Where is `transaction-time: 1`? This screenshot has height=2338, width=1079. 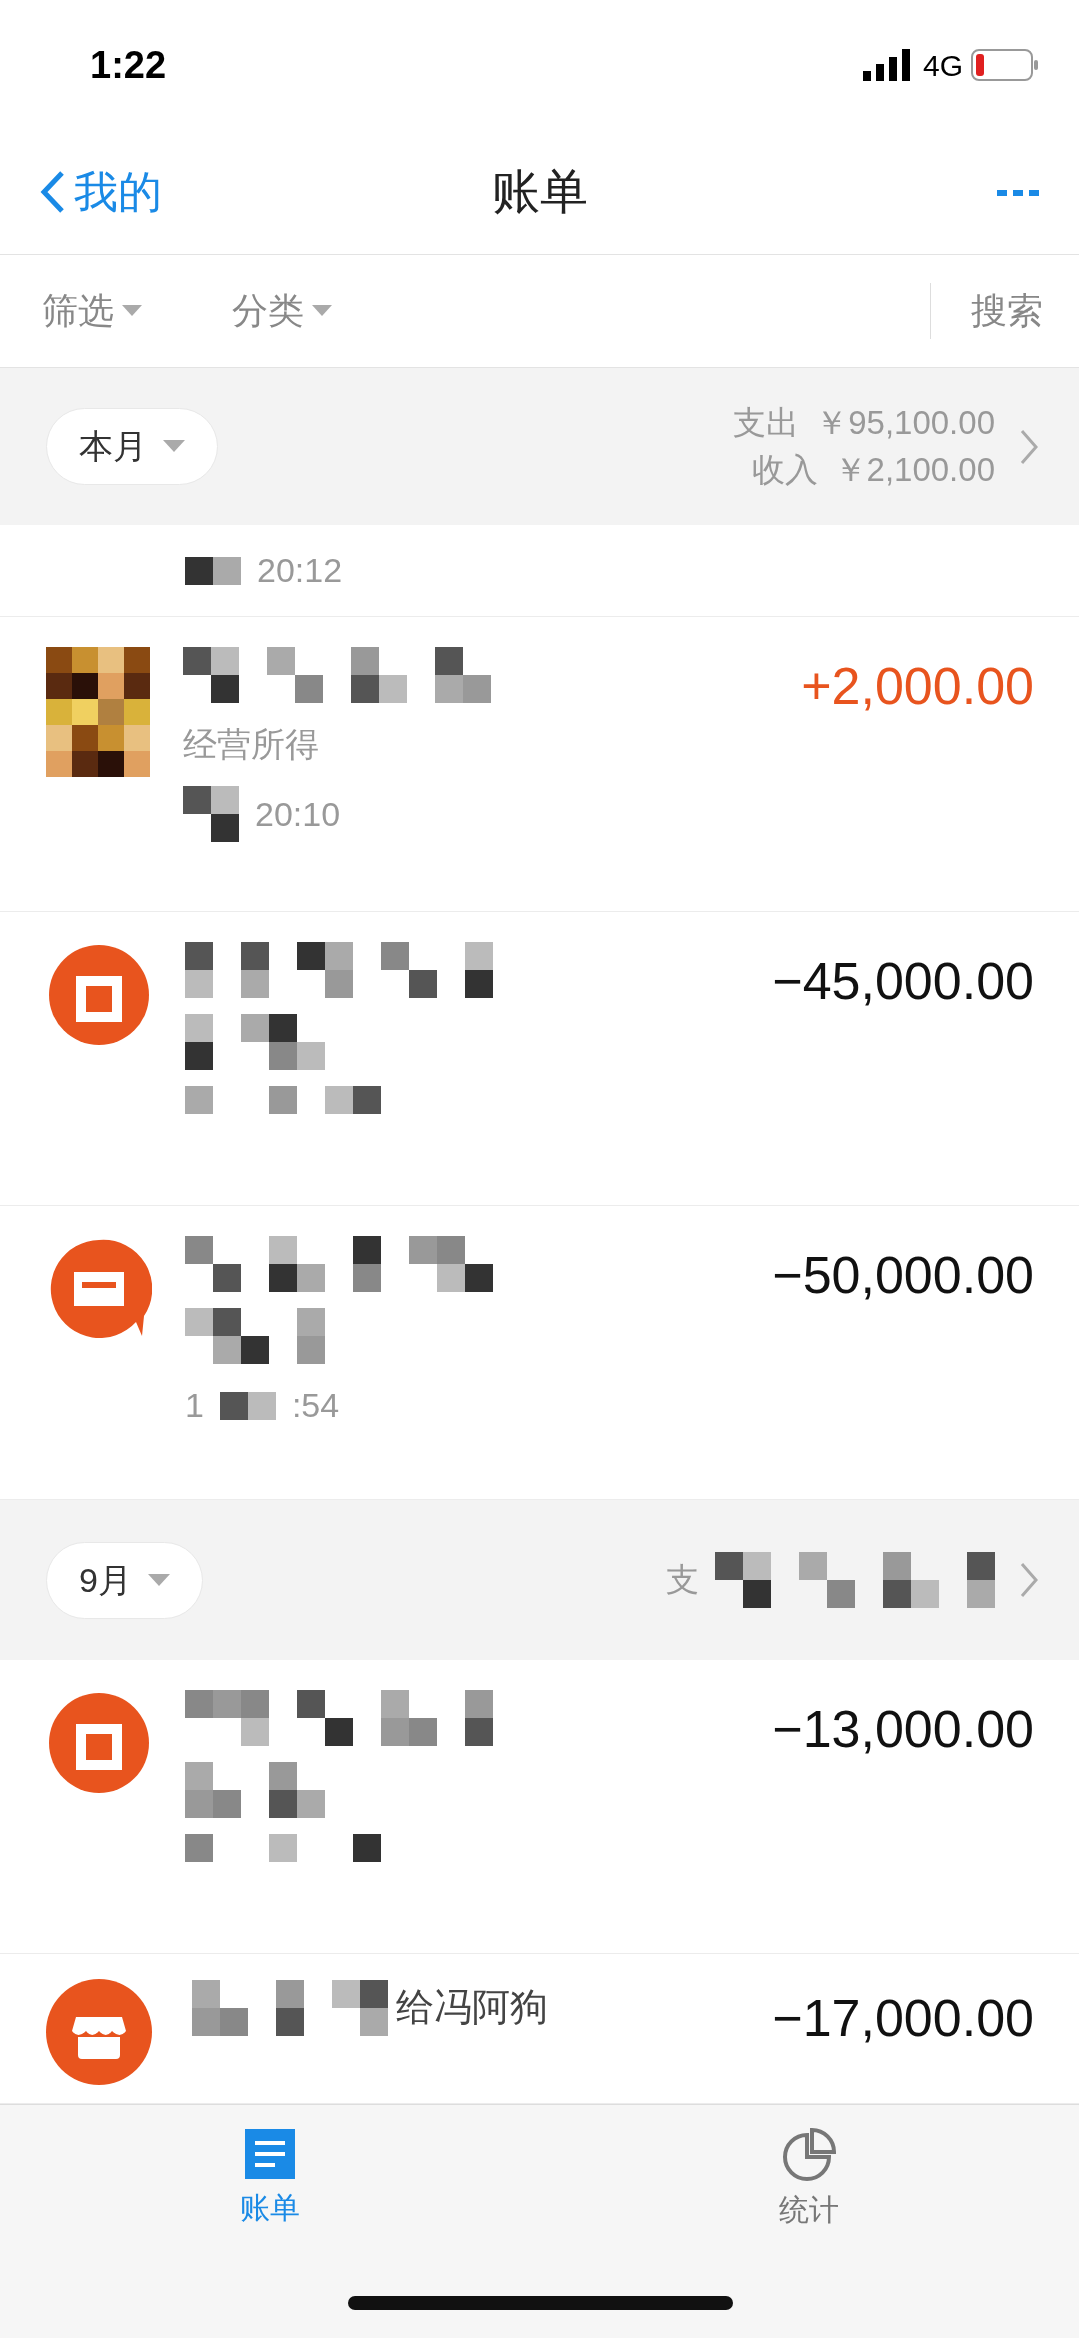
transaction-time: 1 is located at coordinates (194, 1405).